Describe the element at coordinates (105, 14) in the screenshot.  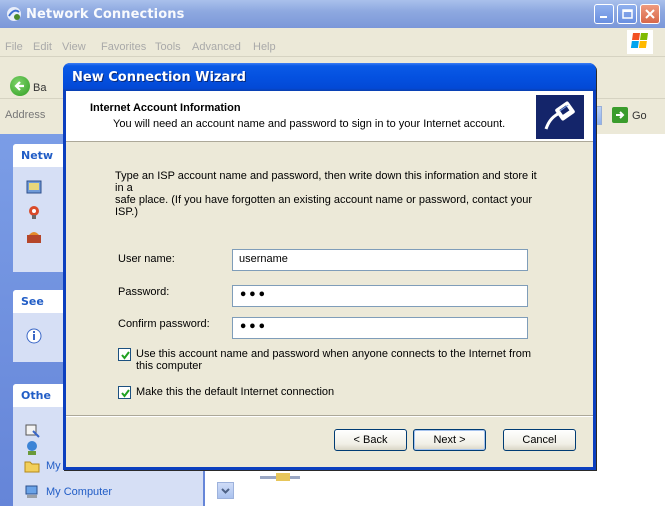
I see `bg-window-title: Network Connections` at that location.